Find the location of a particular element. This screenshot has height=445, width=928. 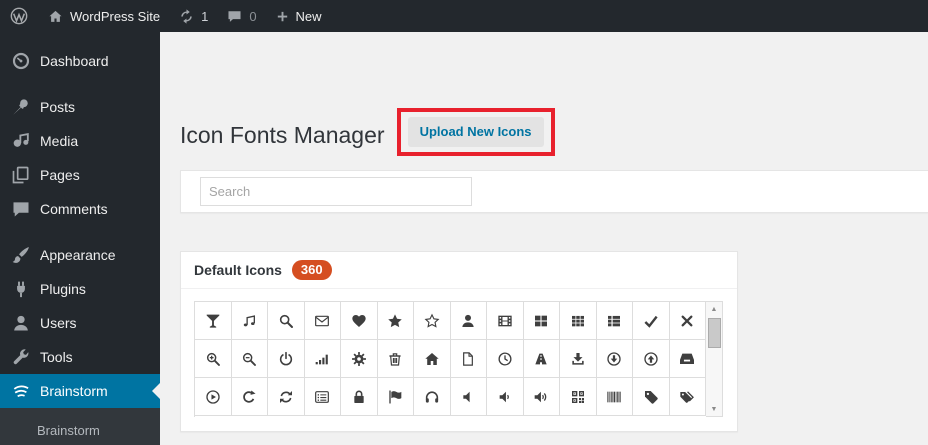

sidebar-item-brainstorm: Brainstorm is located at coordinates (80, 391).